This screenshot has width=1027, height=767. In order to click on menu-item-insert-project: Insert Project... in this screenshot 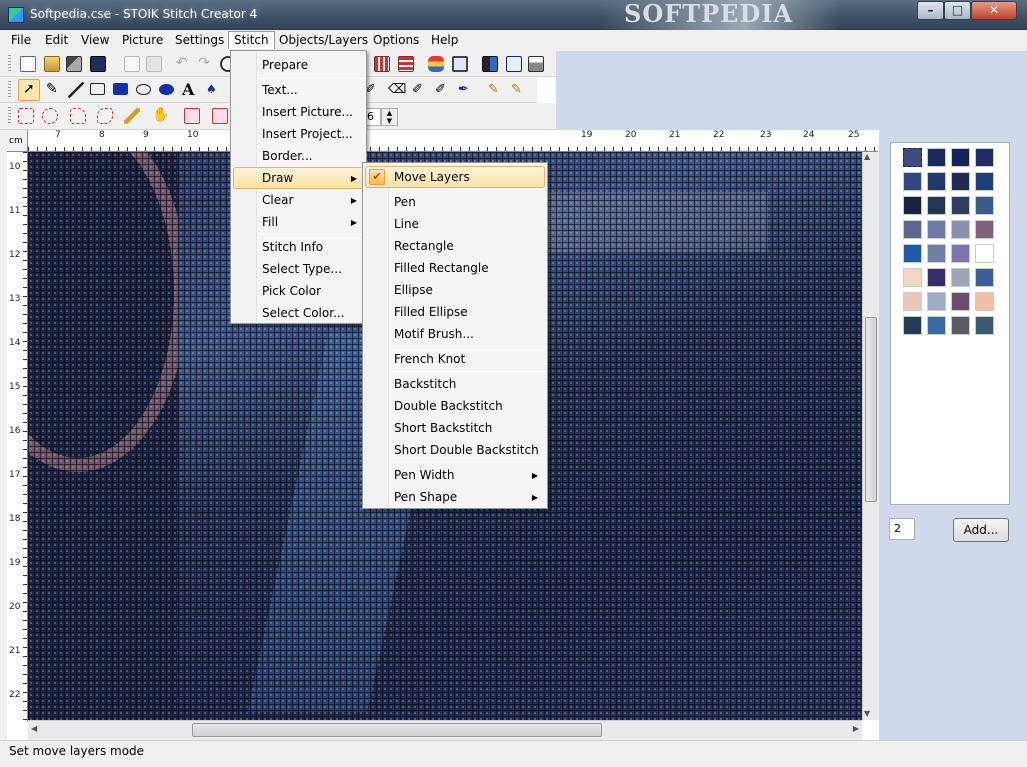, I will do `click(298, 134)`.